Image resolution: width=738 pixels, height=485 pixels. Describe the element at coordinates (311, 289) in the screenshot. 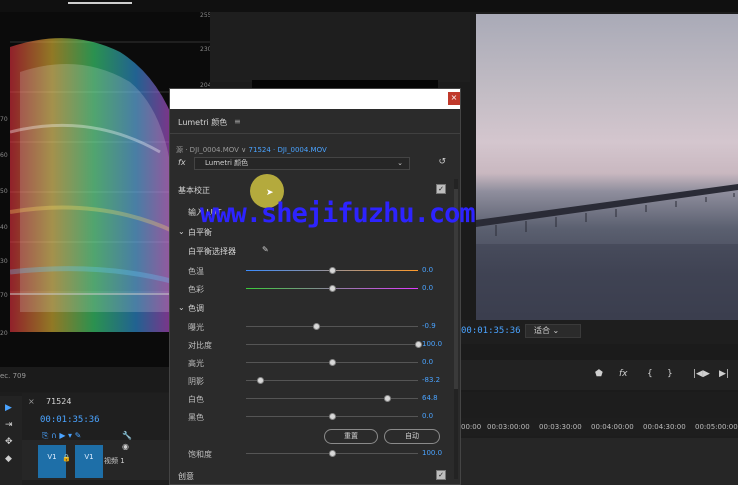

I see `tint-slider: 色彩 0.0` at that location.